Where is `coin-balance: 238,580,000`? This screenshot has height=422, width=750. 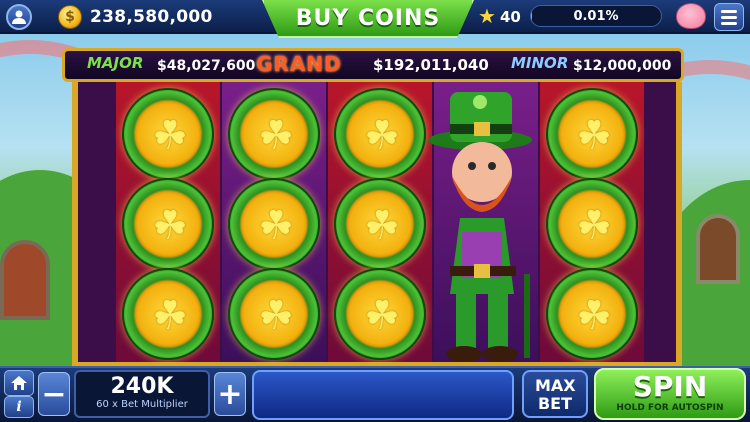 coin-balance: 238,580,000 is located at coordinates (151, 17).